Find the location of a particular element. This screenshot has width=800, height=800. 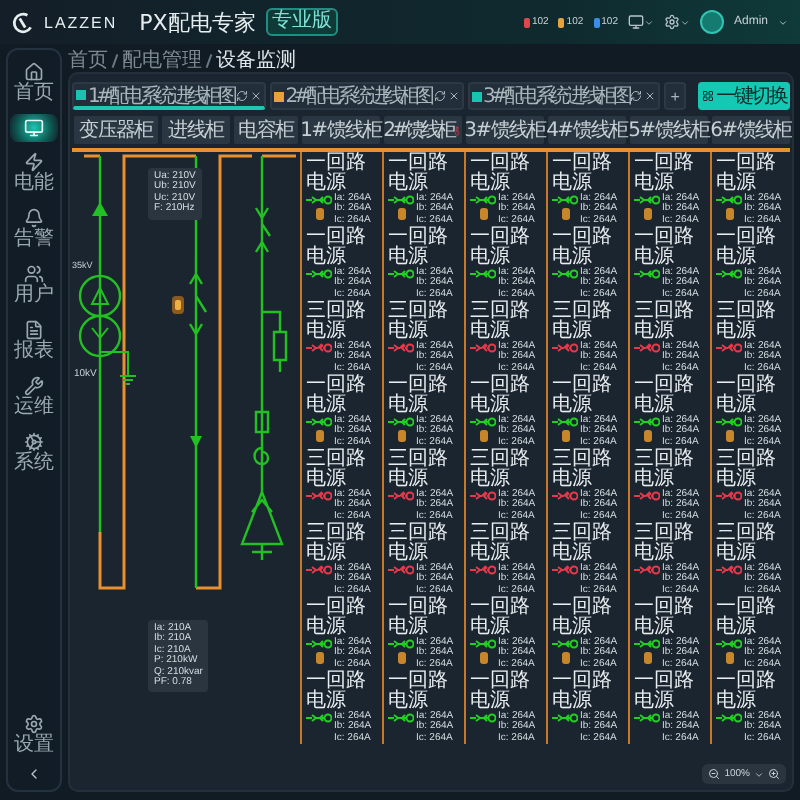

column-header: 6#馈线柜 is located at coordinates (751, 130).